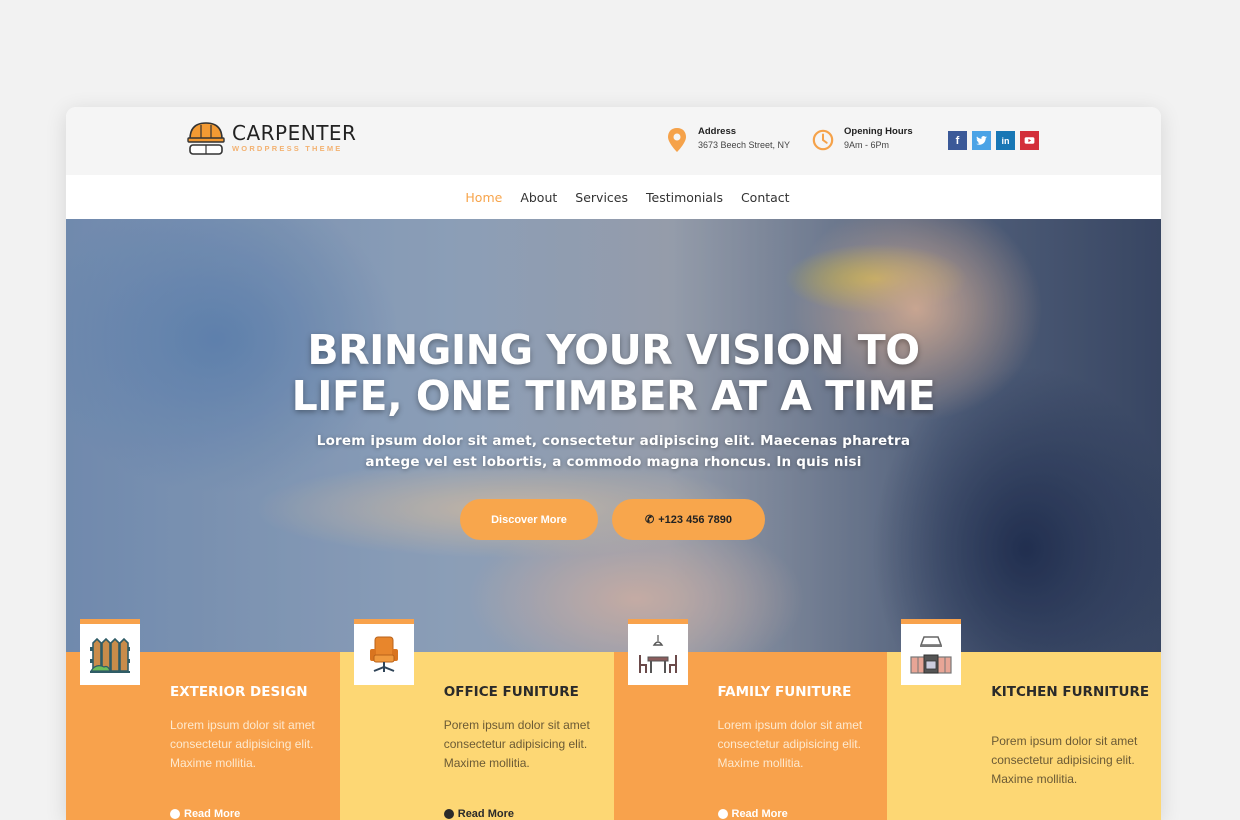  I want to click on location-pin-icon, so click(677, 140).